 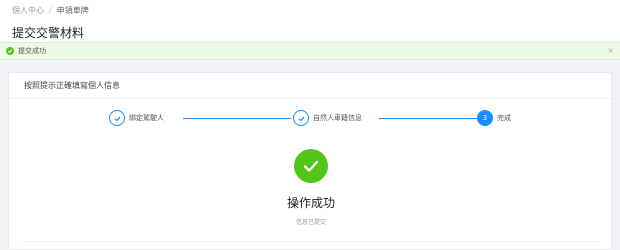 I want to click on step-label: 綁定駕駛人, so click(x=146, y=118).